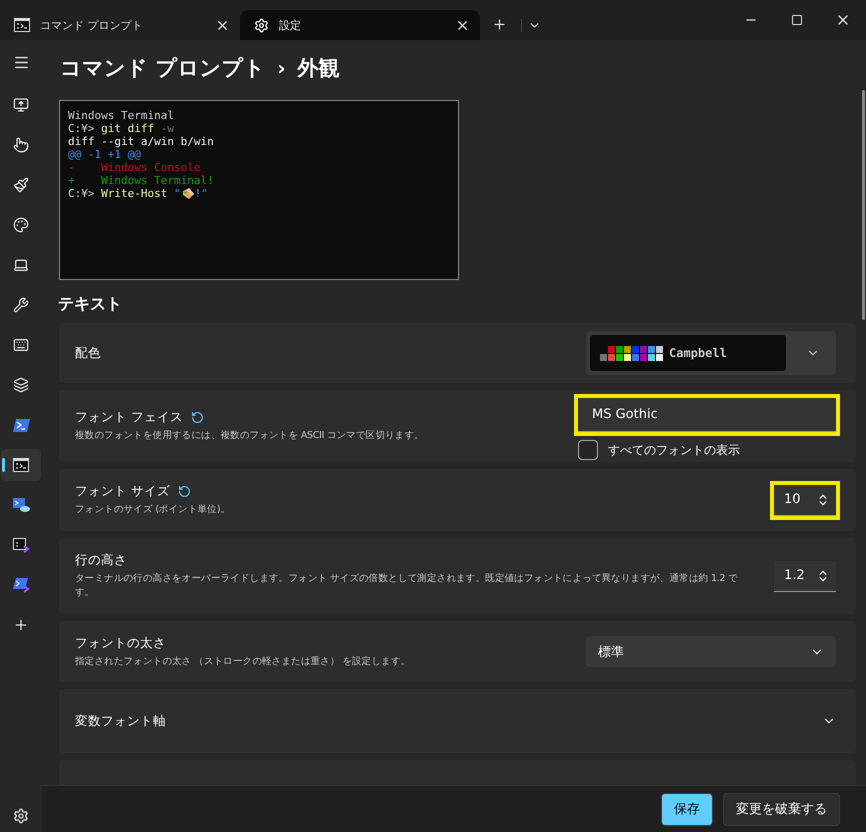 The width and height of the screenshot is (866, 832). I want to click on menu-button, so click(21, 62).